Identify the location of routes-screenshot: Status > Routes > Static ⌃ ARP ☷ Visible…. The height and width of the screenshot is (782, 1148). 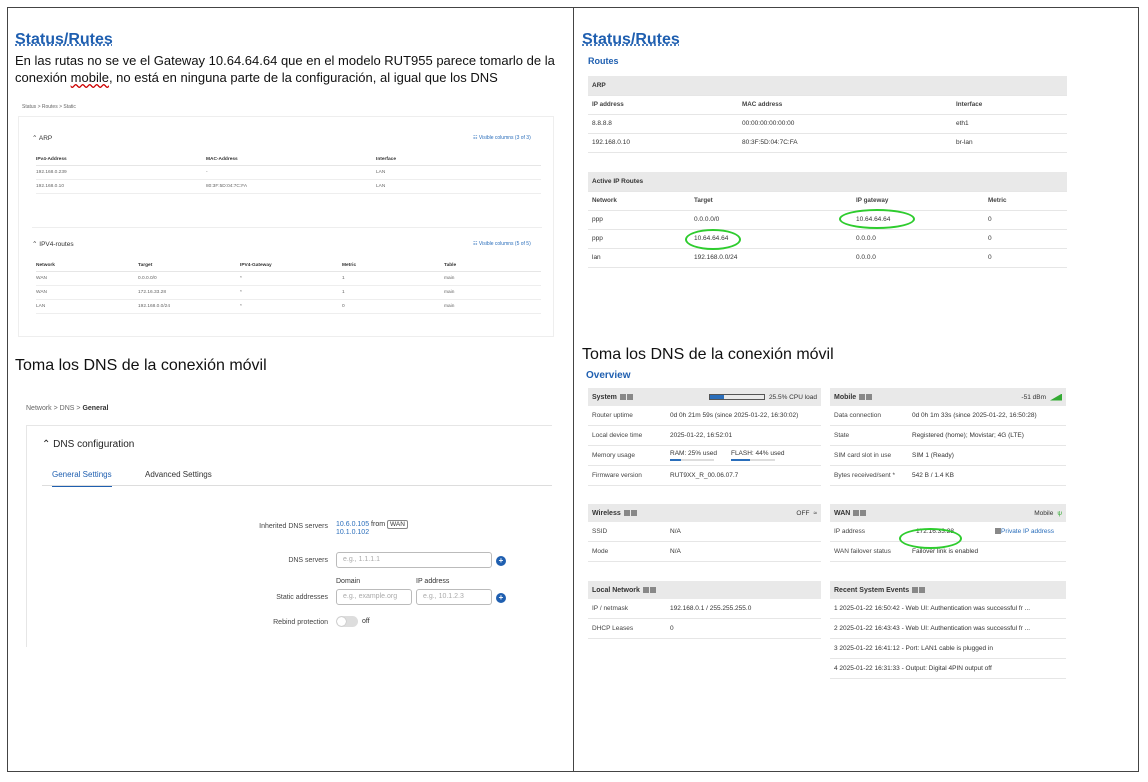
(286, 219).